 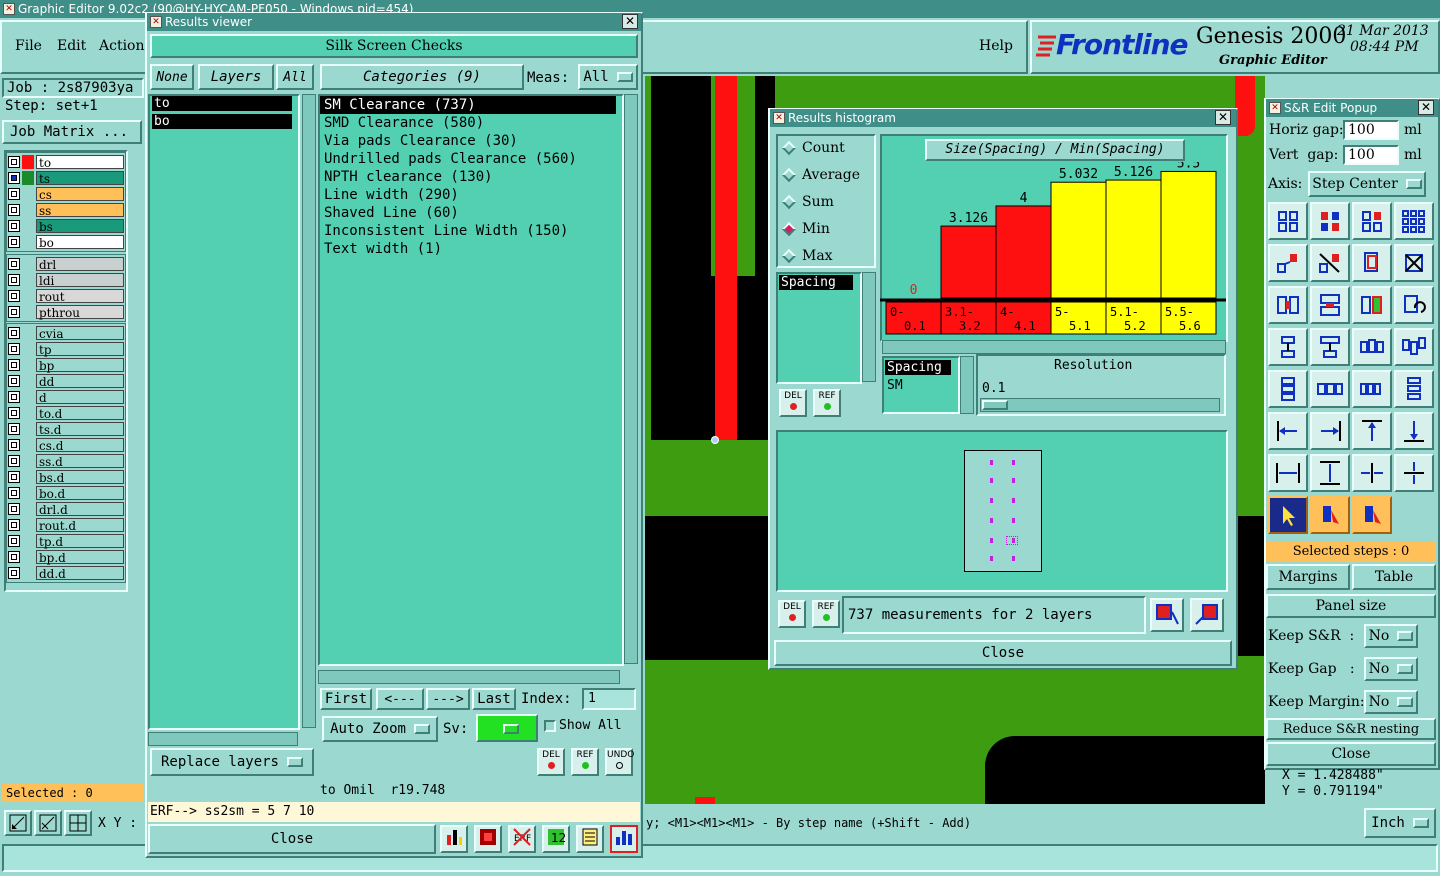 I want to click on mode-radio-average: Average, so click(x=820, y=175).